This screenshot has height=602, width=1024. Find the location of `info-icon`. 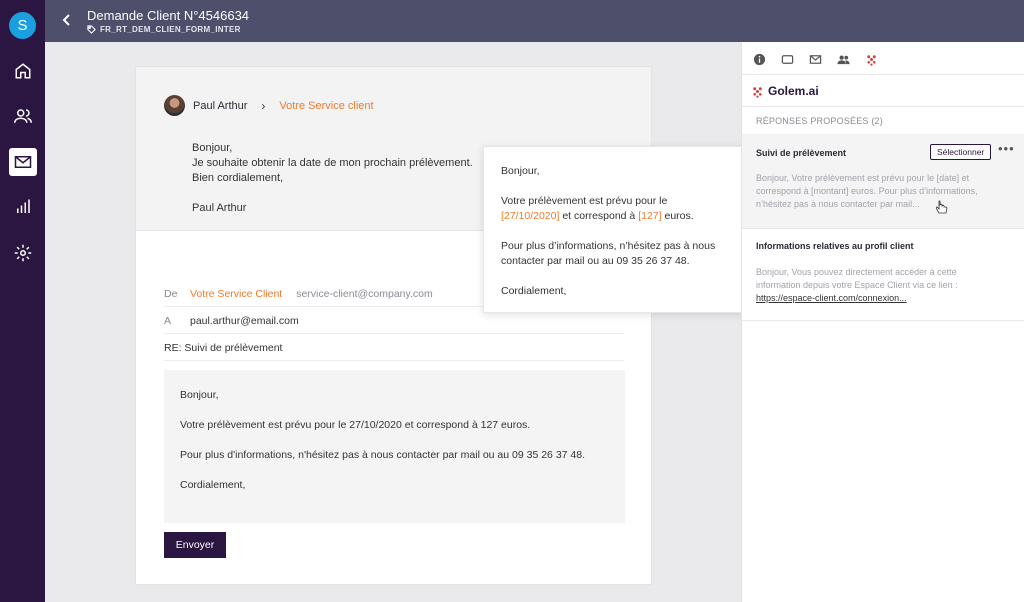

info-icon is located at coordinates (759, 59).